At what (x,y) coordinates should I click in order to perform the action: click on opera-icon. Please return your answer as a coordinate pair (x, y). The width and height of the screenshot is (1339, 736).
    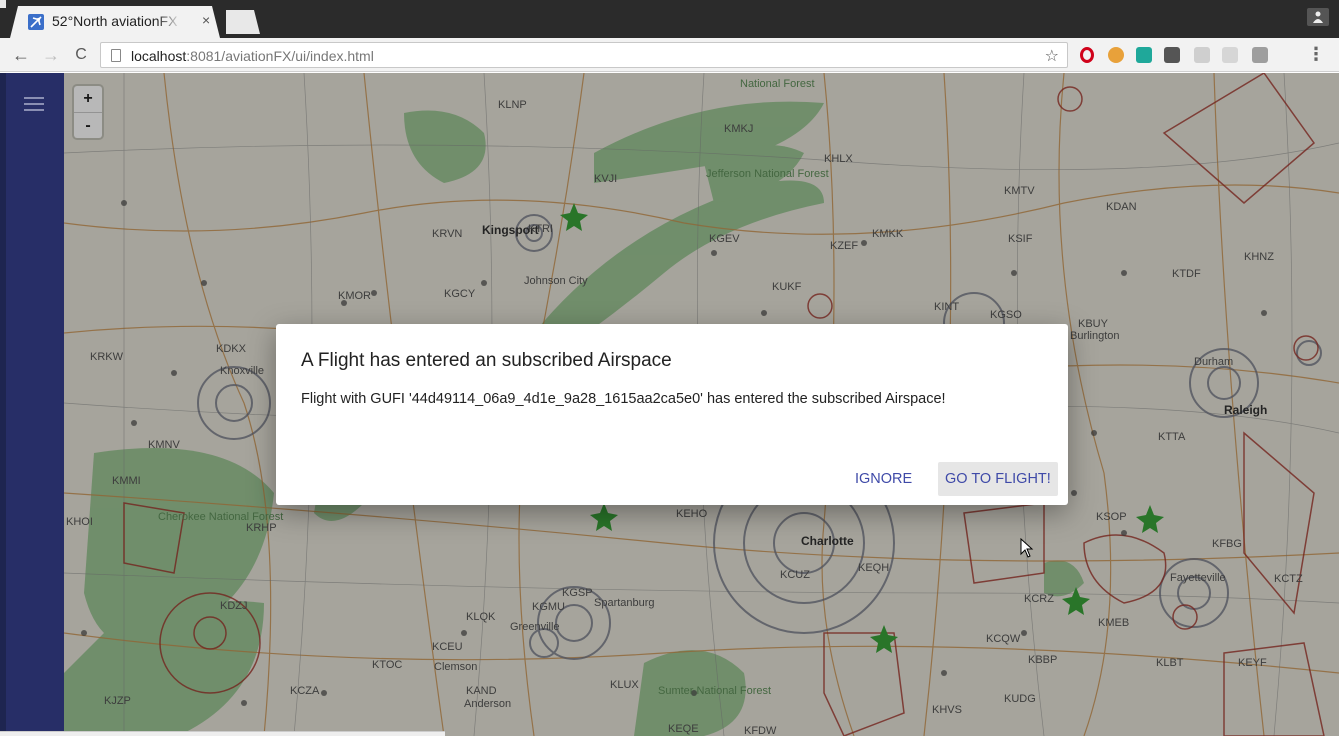
    Looking at the image, I should click on (1087, 55).